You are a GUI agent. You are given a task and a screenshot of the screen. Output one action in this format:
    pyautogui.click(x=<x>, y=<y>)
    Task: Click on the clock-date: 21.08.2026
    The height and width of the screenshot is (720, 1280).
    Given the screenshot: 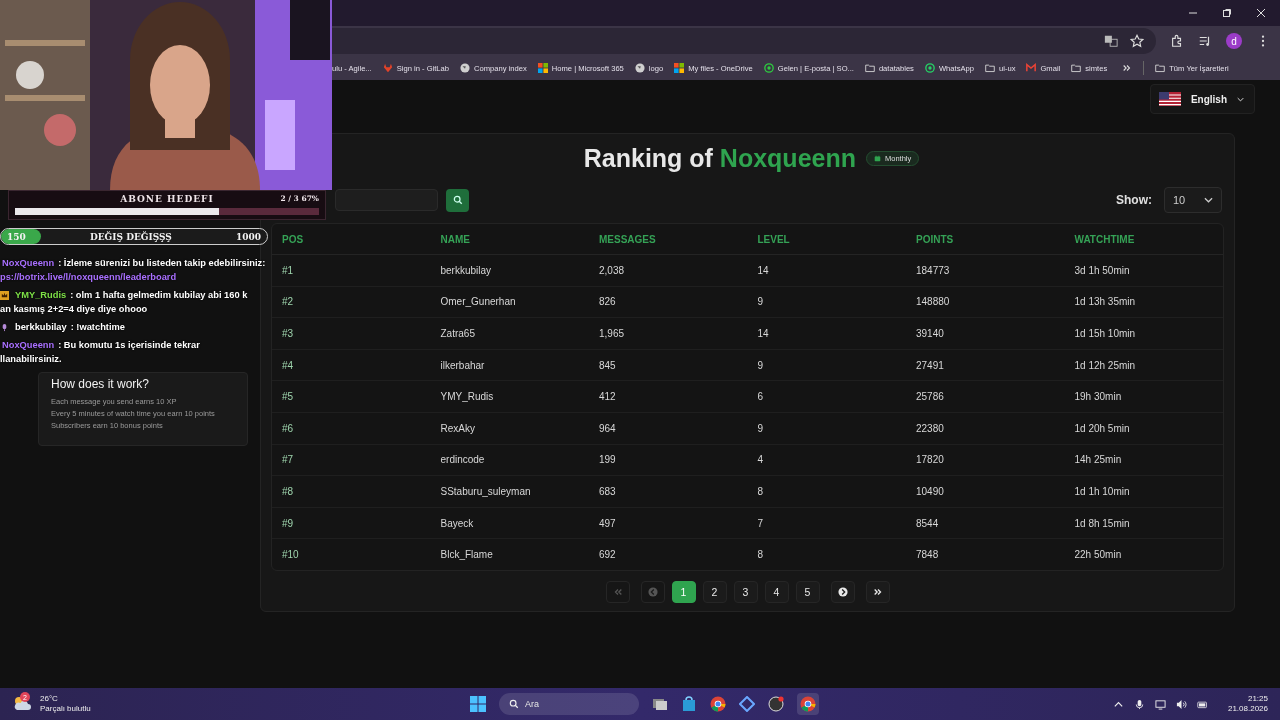 What is the action you would take?
    pyautogui.click(x=1247, y=709)
    